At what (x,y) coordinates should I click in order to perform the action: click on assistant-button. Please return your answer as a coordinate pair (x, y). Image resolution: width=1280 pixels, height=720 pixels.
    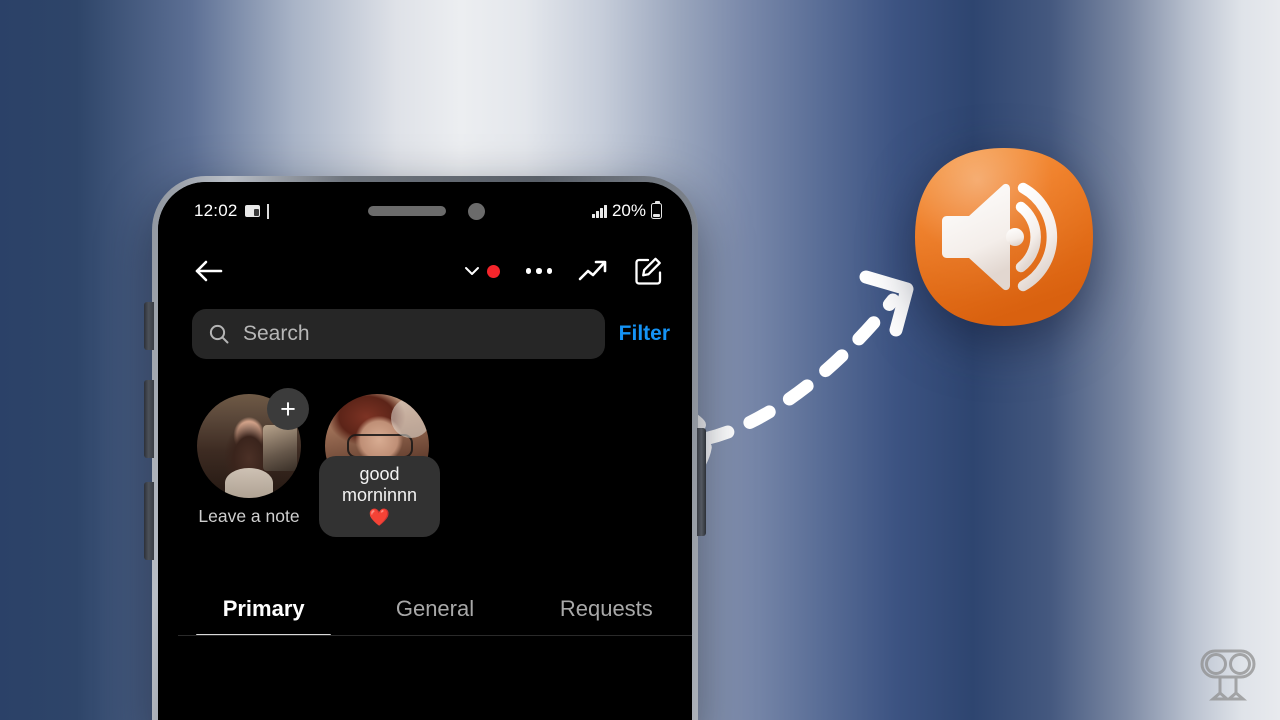
    Looking at the image, I should click on (149, 521).